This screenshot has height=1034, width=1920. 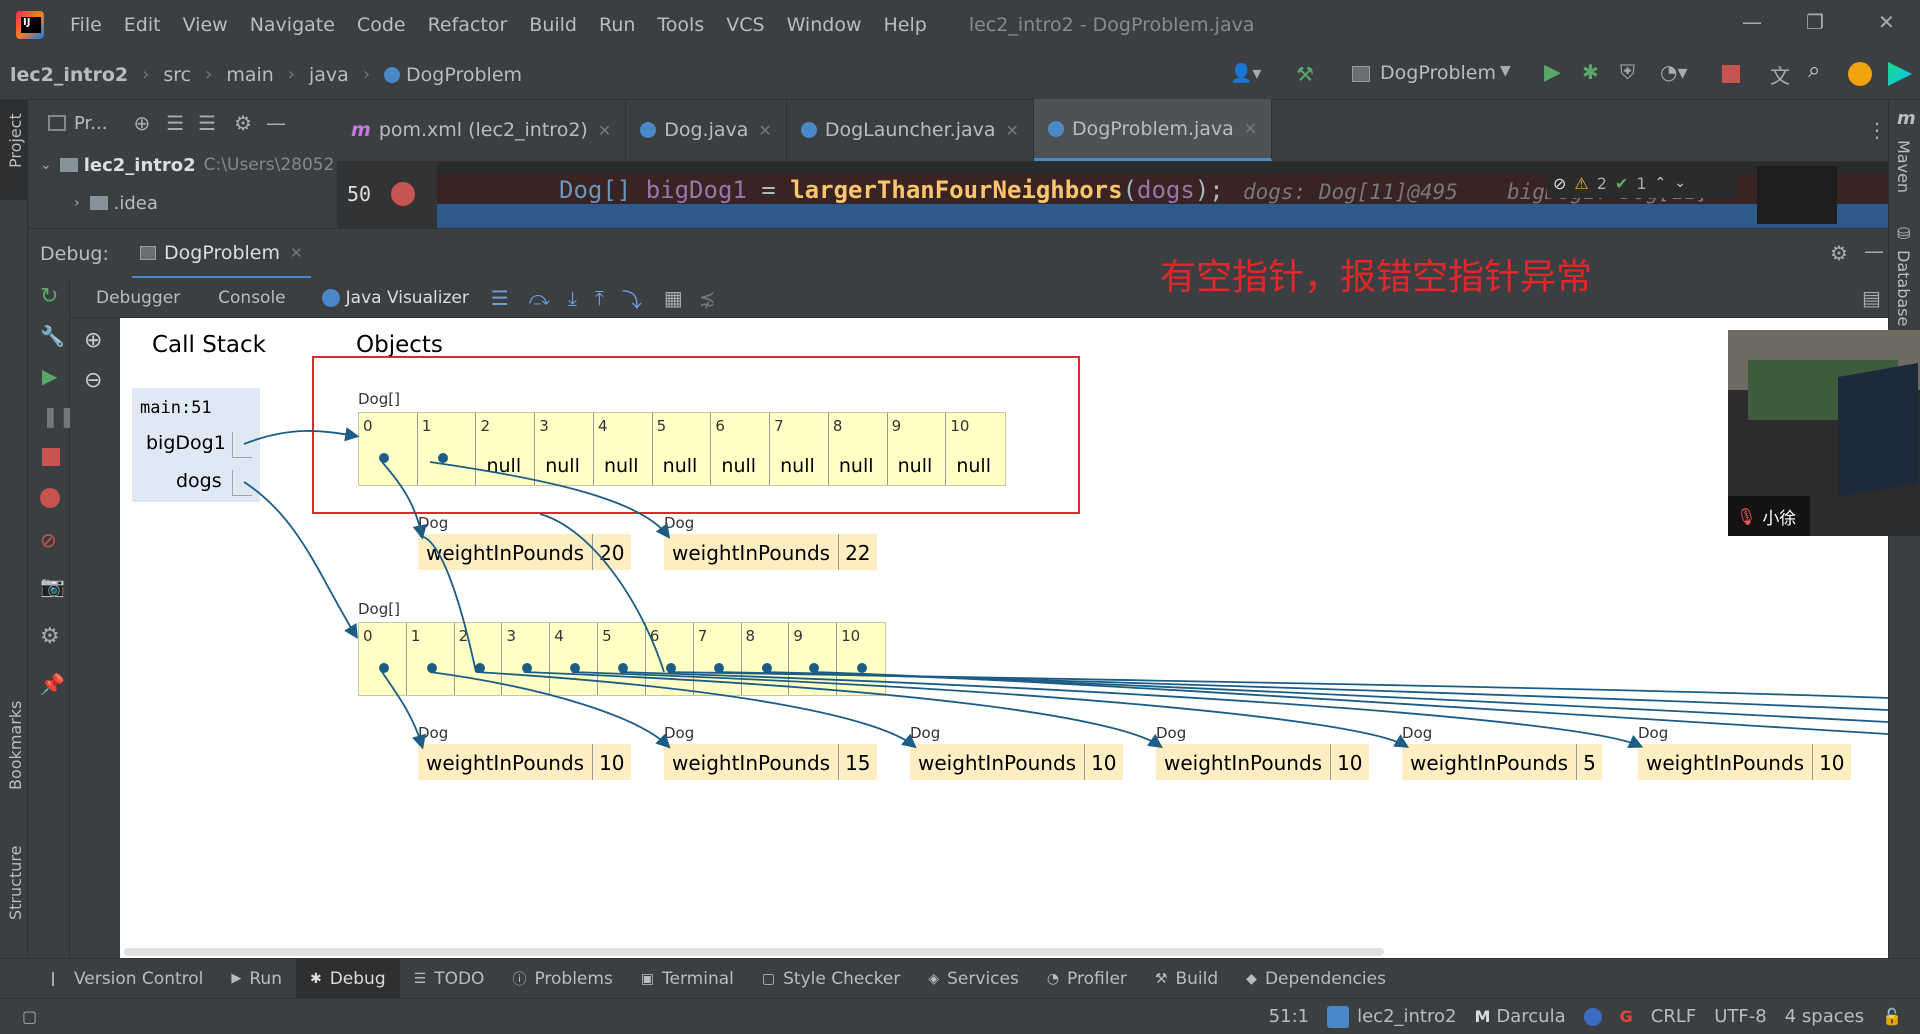 I want to click on restore-icon: ❐, so click(x=1815, y=22).